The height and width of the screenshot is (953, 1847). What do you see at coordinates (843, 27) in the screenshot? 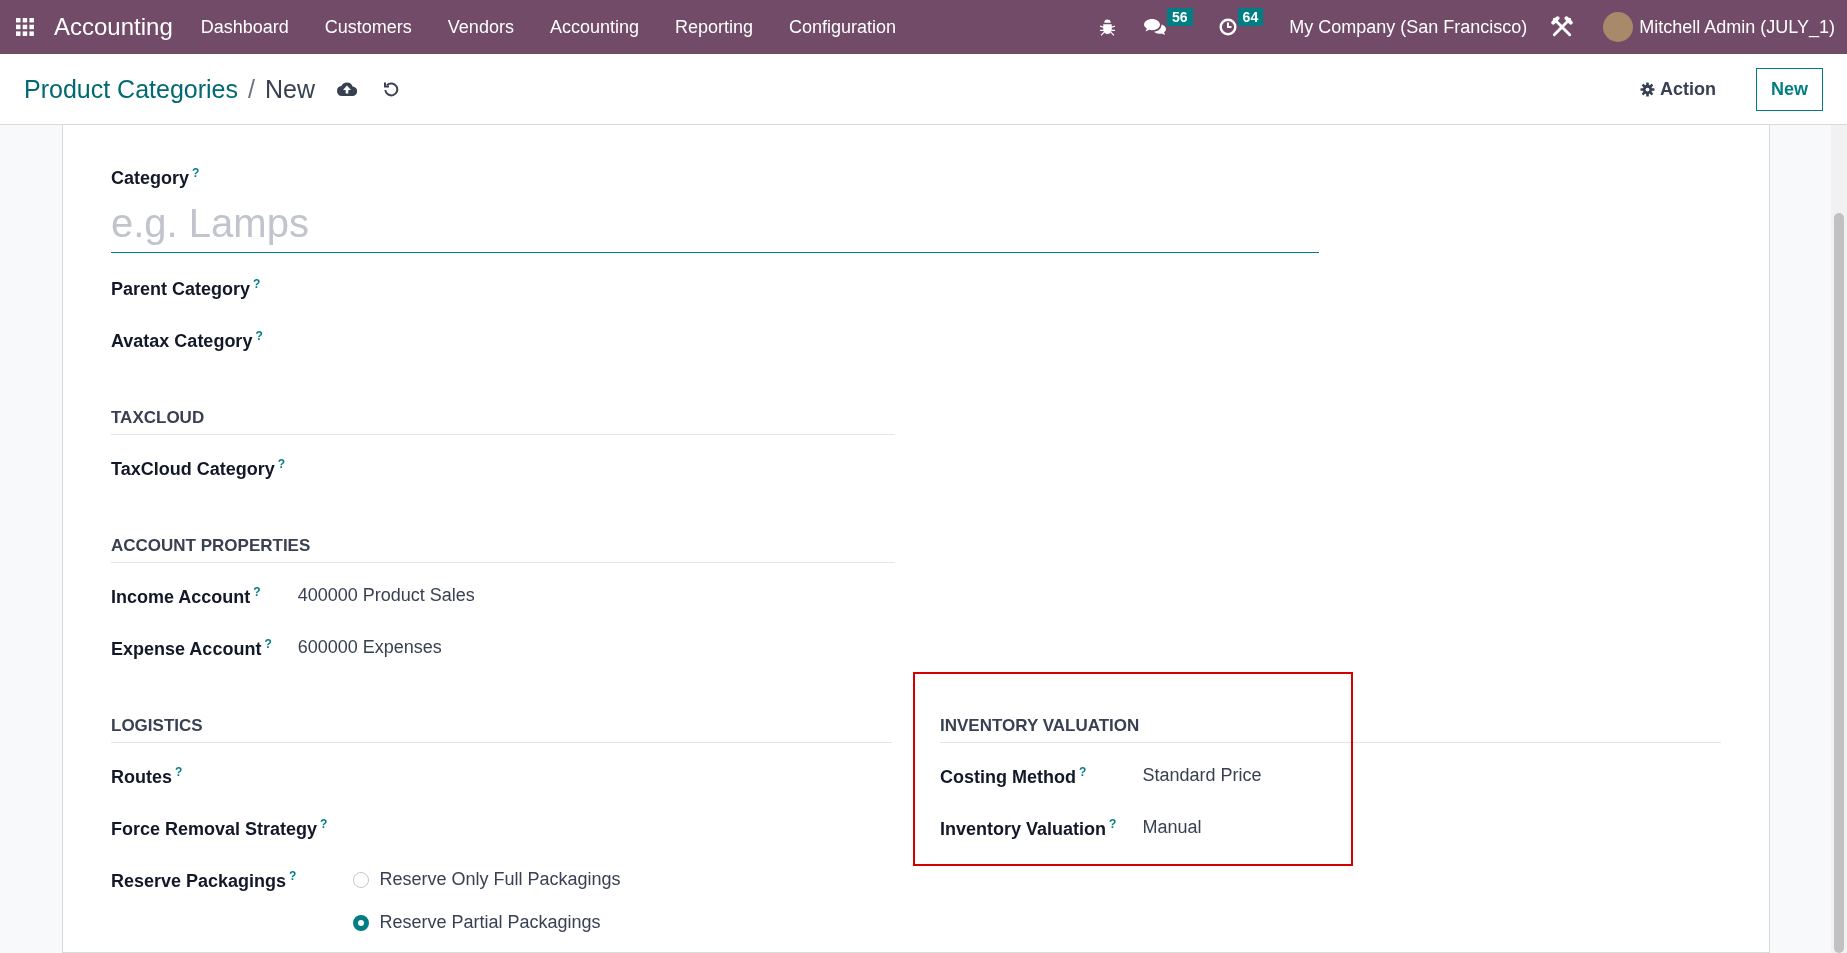
I see `menu-item: Configuration` at bounding box center [843, 27].